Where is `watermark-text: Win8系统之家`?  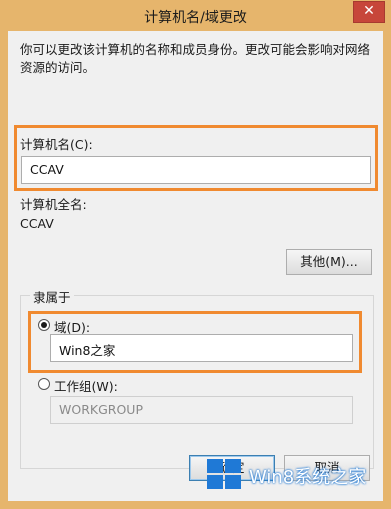
watermark-text: Win8系统之家 is located at coordinates (308, 477).